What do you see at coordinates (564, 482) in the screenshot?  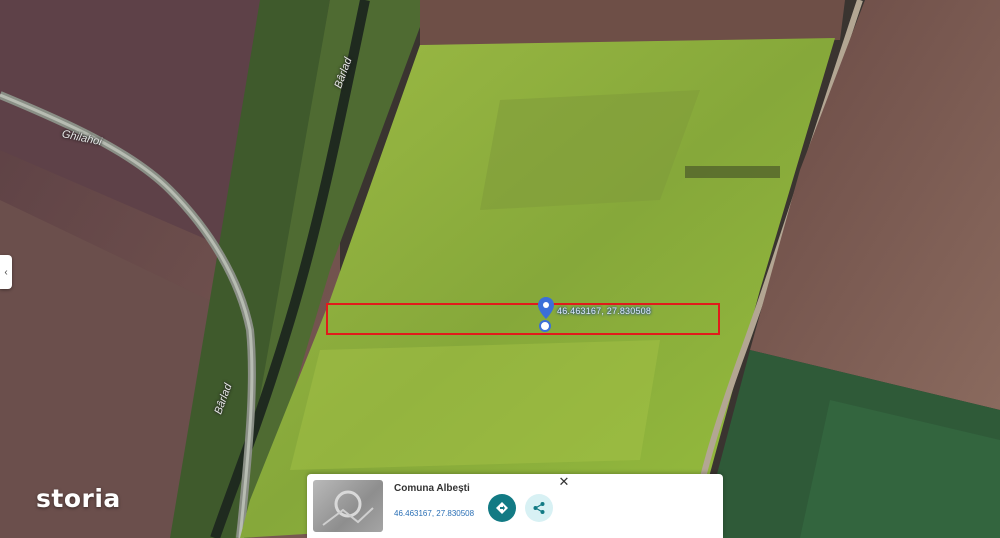 I see `close-button: ✕` at bounding box center [564, 482].